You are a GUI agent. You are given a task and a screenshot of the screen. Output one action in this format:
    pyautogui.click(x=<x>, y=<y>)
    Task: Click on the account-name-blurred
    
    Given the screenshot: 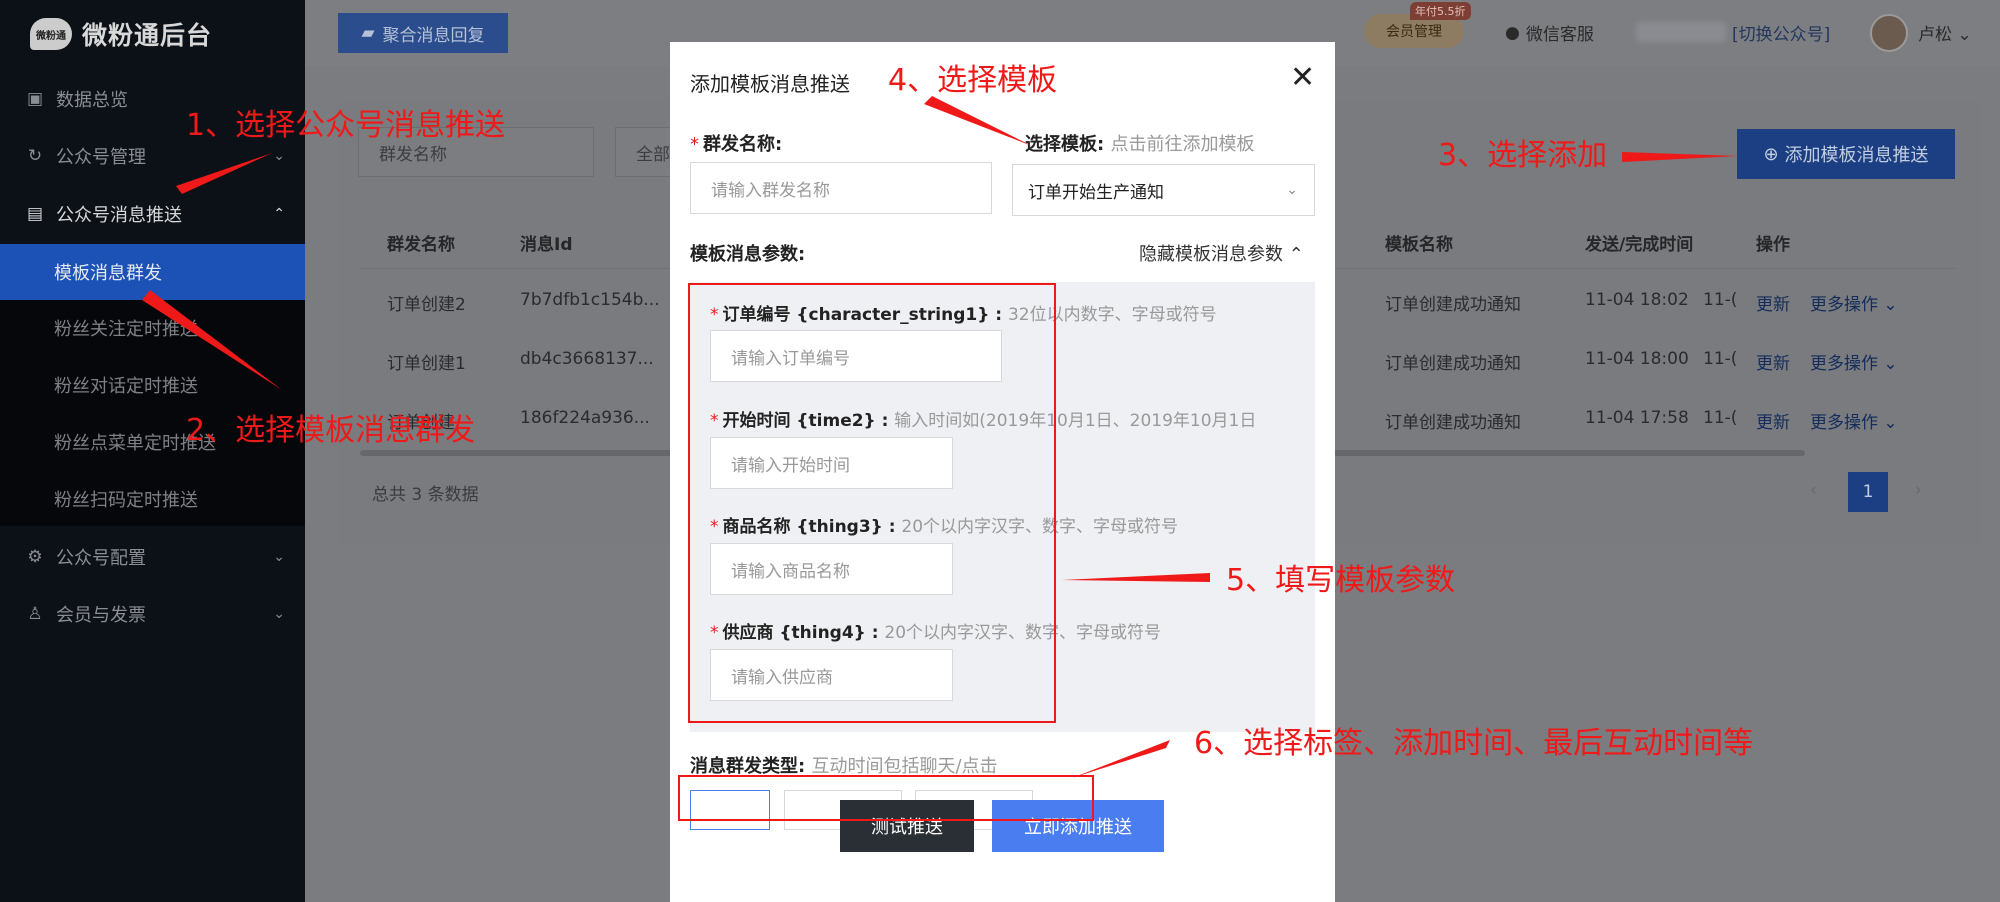 What is the action you would take?
    pyautogui.click(x=1681, y=32)
    